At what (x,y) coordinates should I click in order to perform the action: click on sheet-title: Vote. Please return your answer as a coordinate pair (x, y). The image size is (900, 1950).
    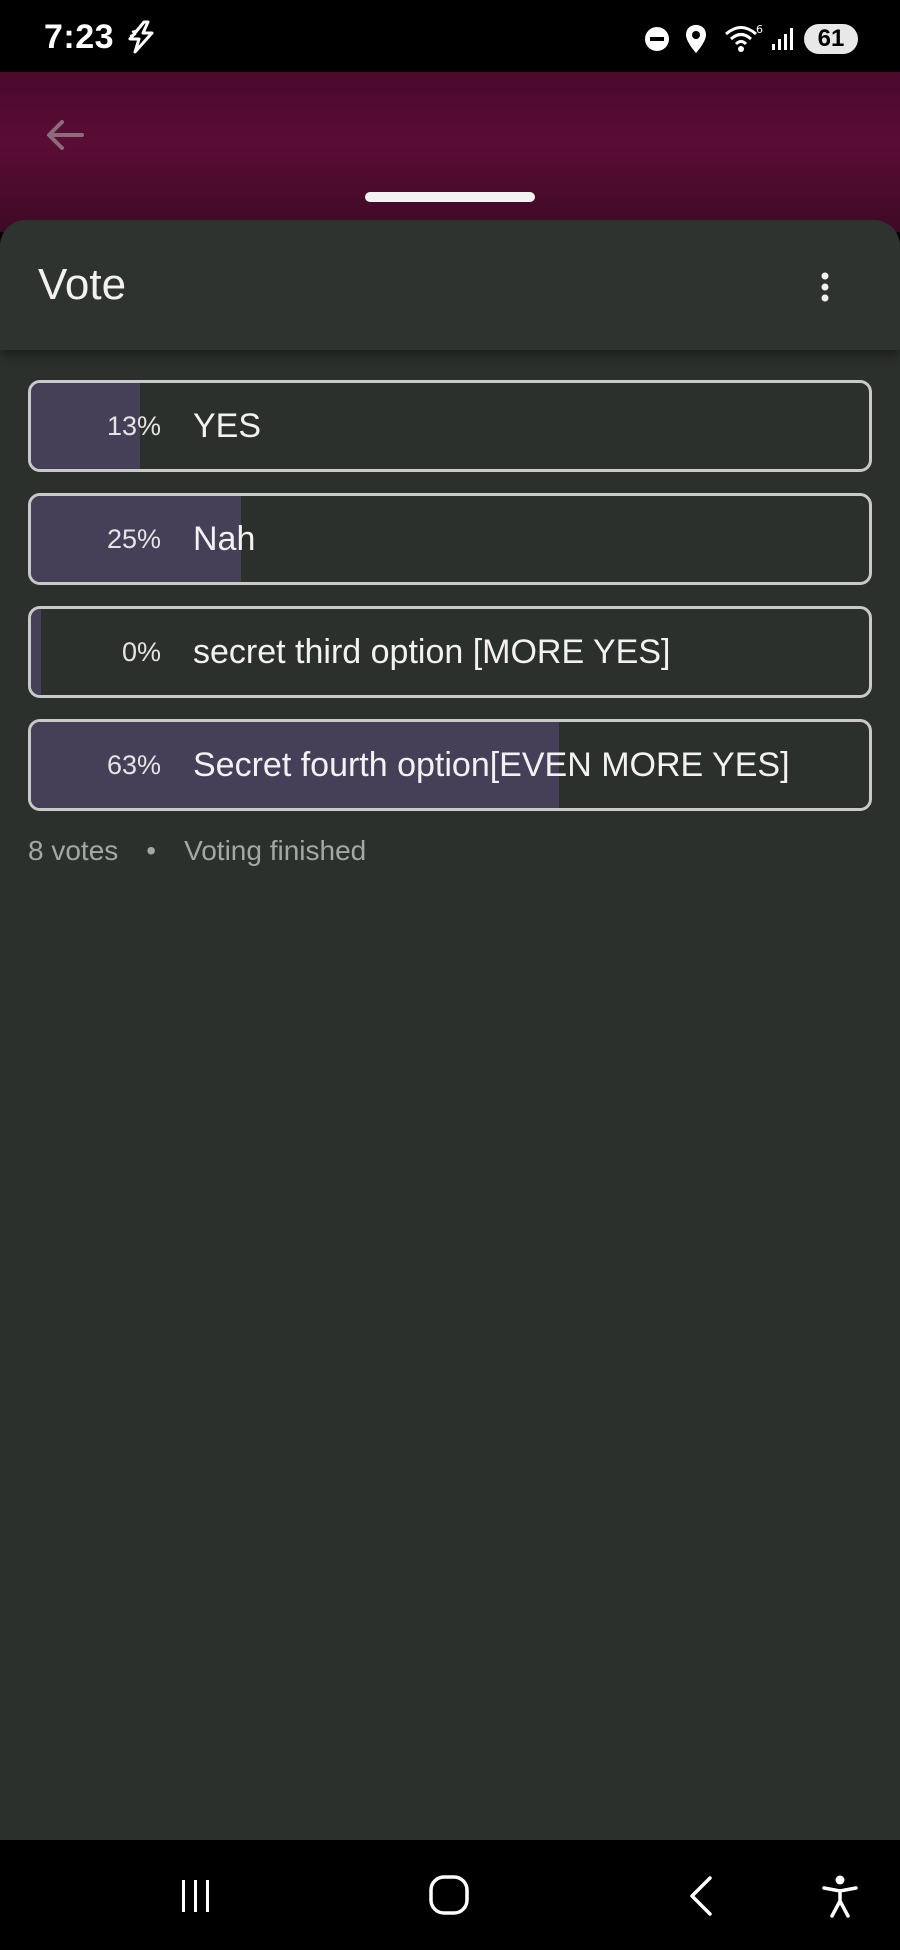
    Looking at the image, I should click on (82, 284).